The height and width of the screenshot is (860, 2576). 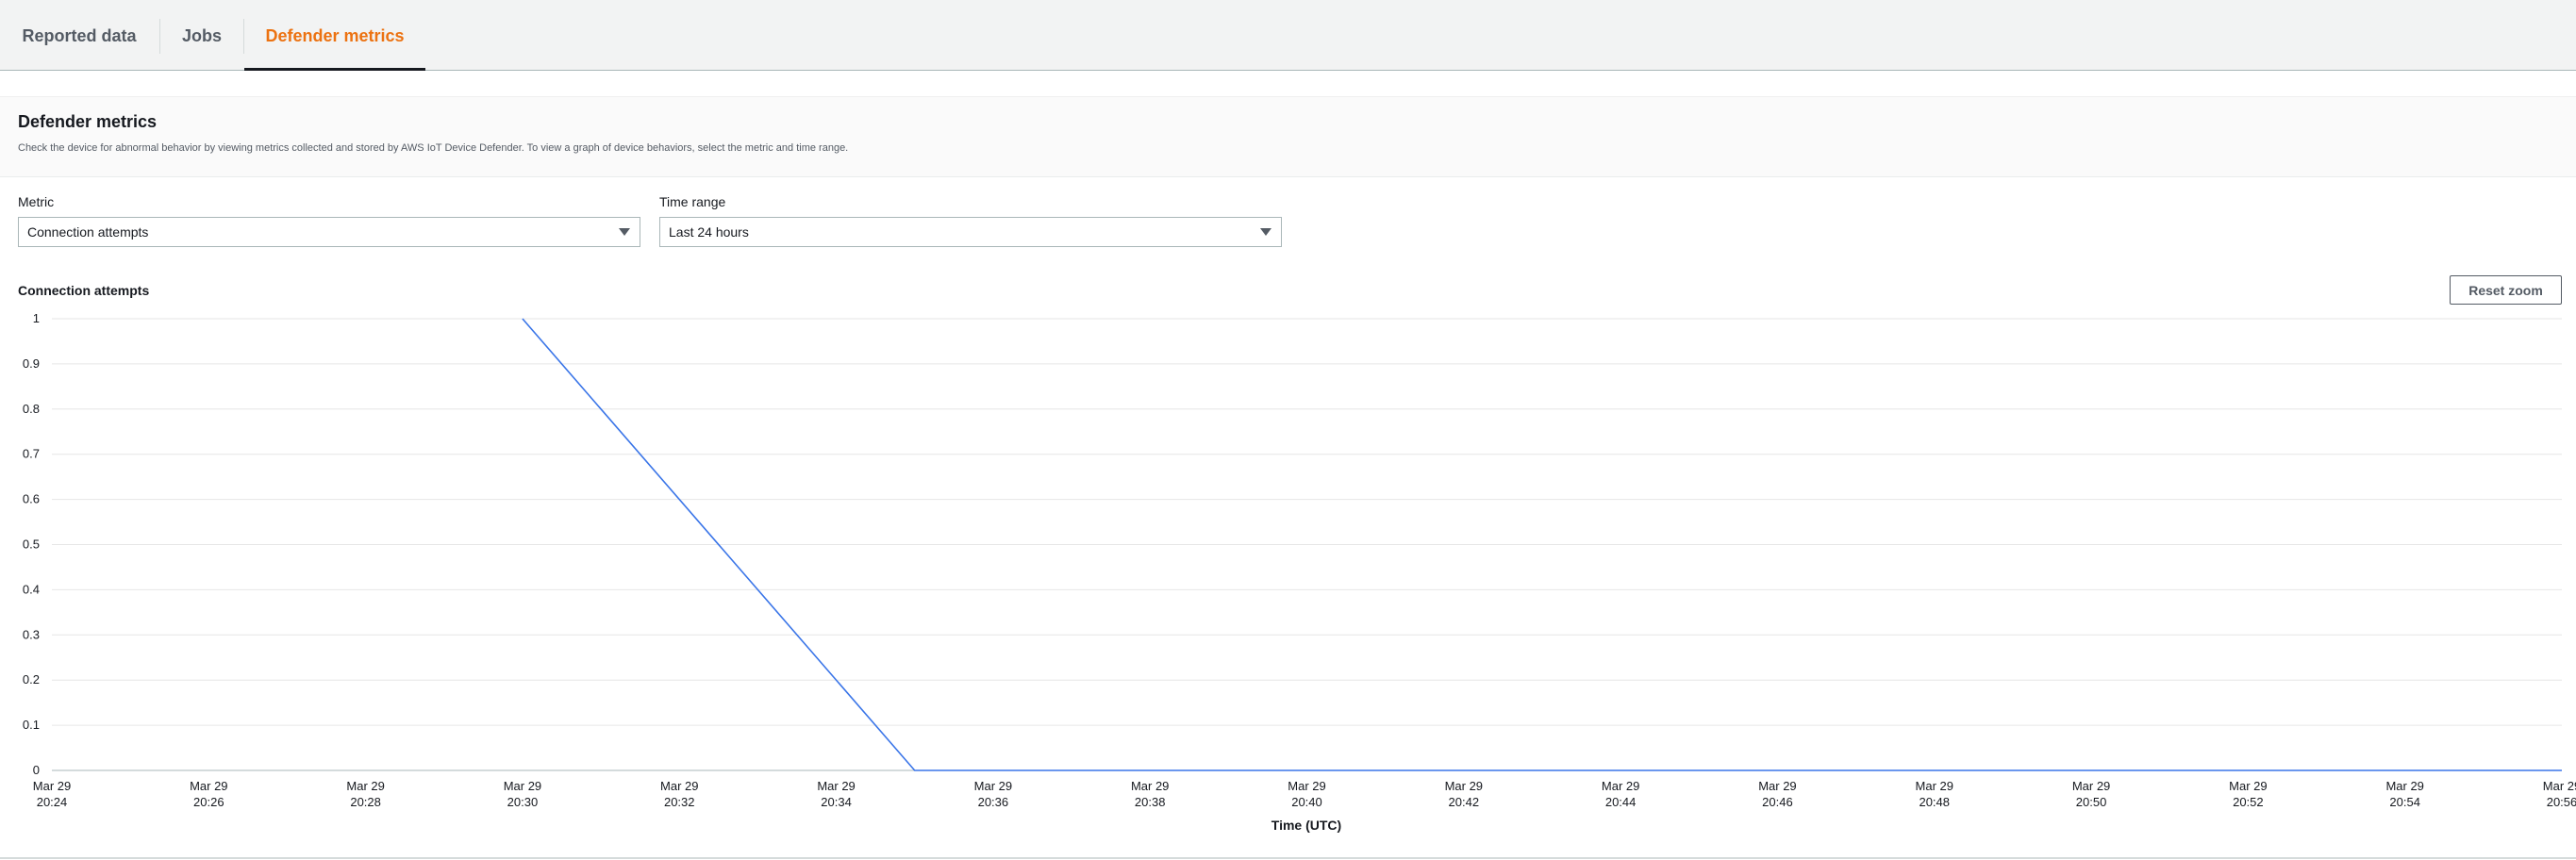 What do you see at coordinates (31, 634) in the screenshot?
I see `y-tick-label: 0.3` at bounding box center [31, 634].